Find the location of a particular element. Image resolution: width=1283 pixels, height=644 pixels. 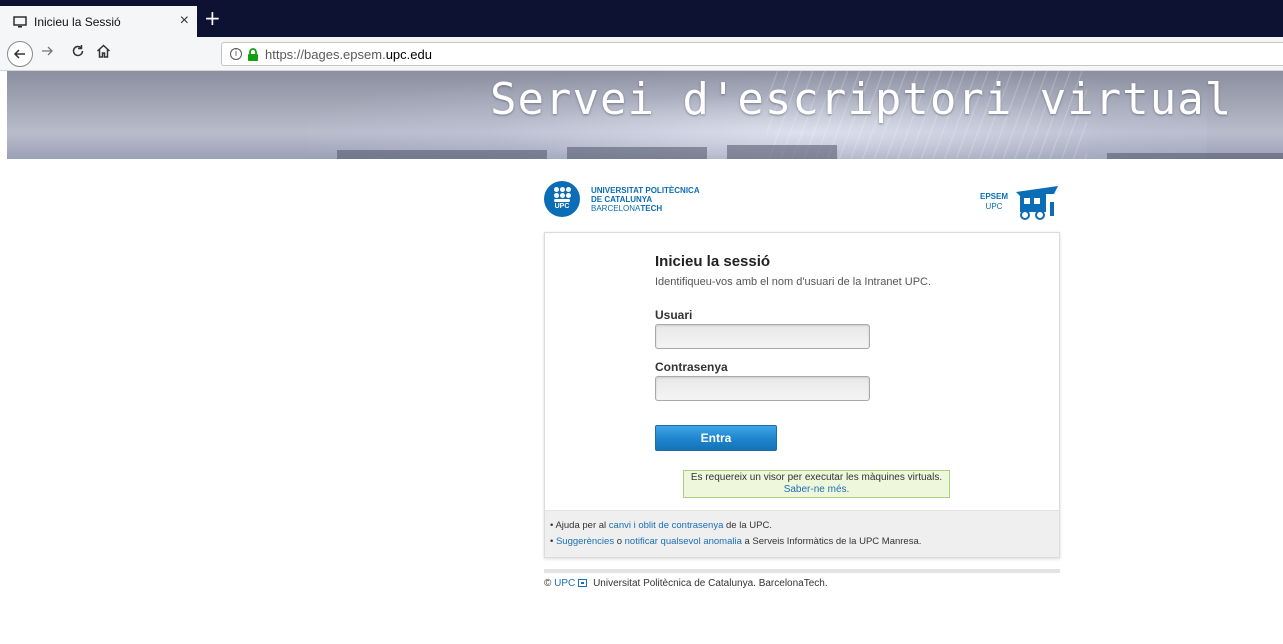

password-label: Contrasenya is located at coordinates (691, 367).